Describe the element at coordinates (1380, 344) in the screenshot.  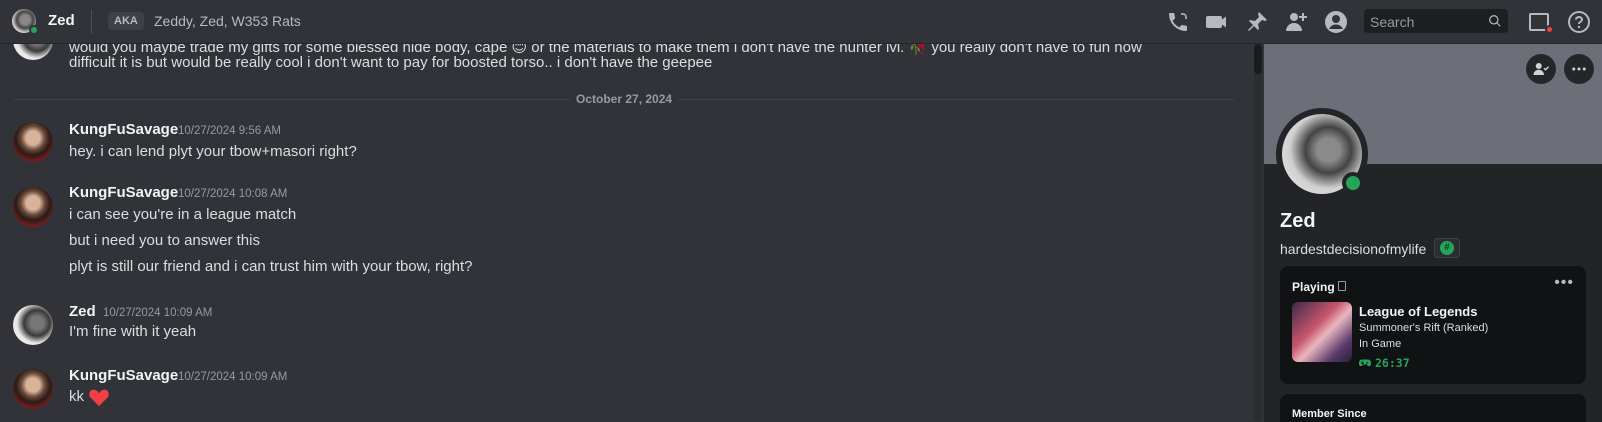
I see `game-state: In Game` at that location.